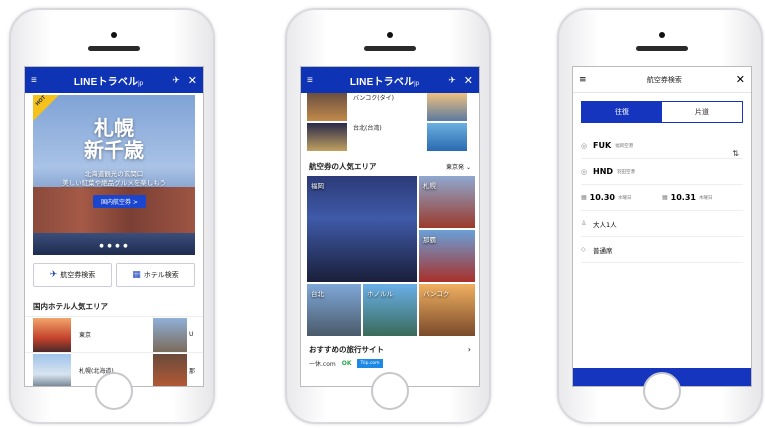  Describe the element at coordinates (390, 363) in the screenshot. I see `partner-logos: 一休.com OK Trip.com` at that location.